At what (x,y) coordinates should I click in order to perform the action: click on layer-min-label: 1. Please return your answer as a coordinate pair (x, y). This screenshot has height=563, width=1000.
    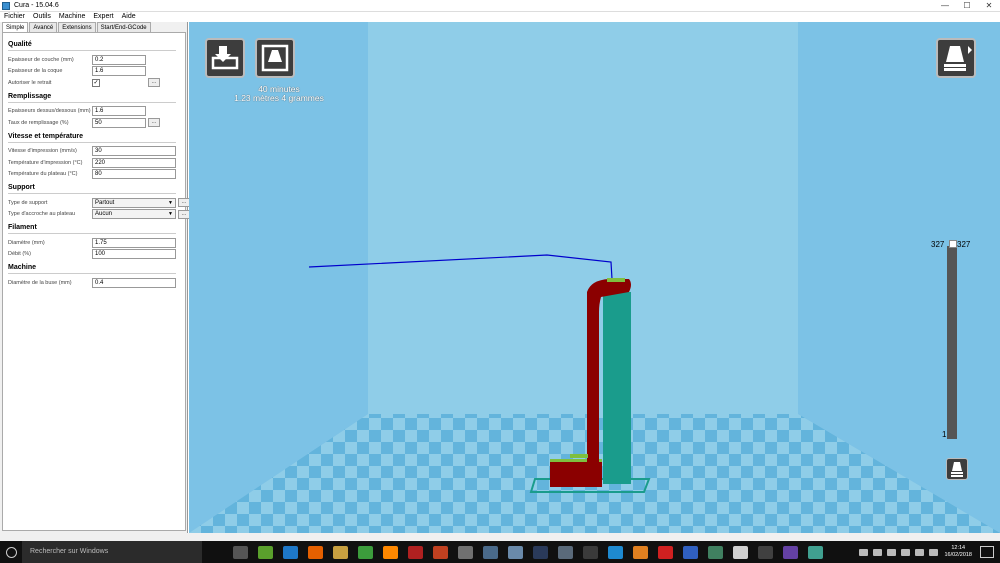
    Looking at the image, I should click on (944, 434).